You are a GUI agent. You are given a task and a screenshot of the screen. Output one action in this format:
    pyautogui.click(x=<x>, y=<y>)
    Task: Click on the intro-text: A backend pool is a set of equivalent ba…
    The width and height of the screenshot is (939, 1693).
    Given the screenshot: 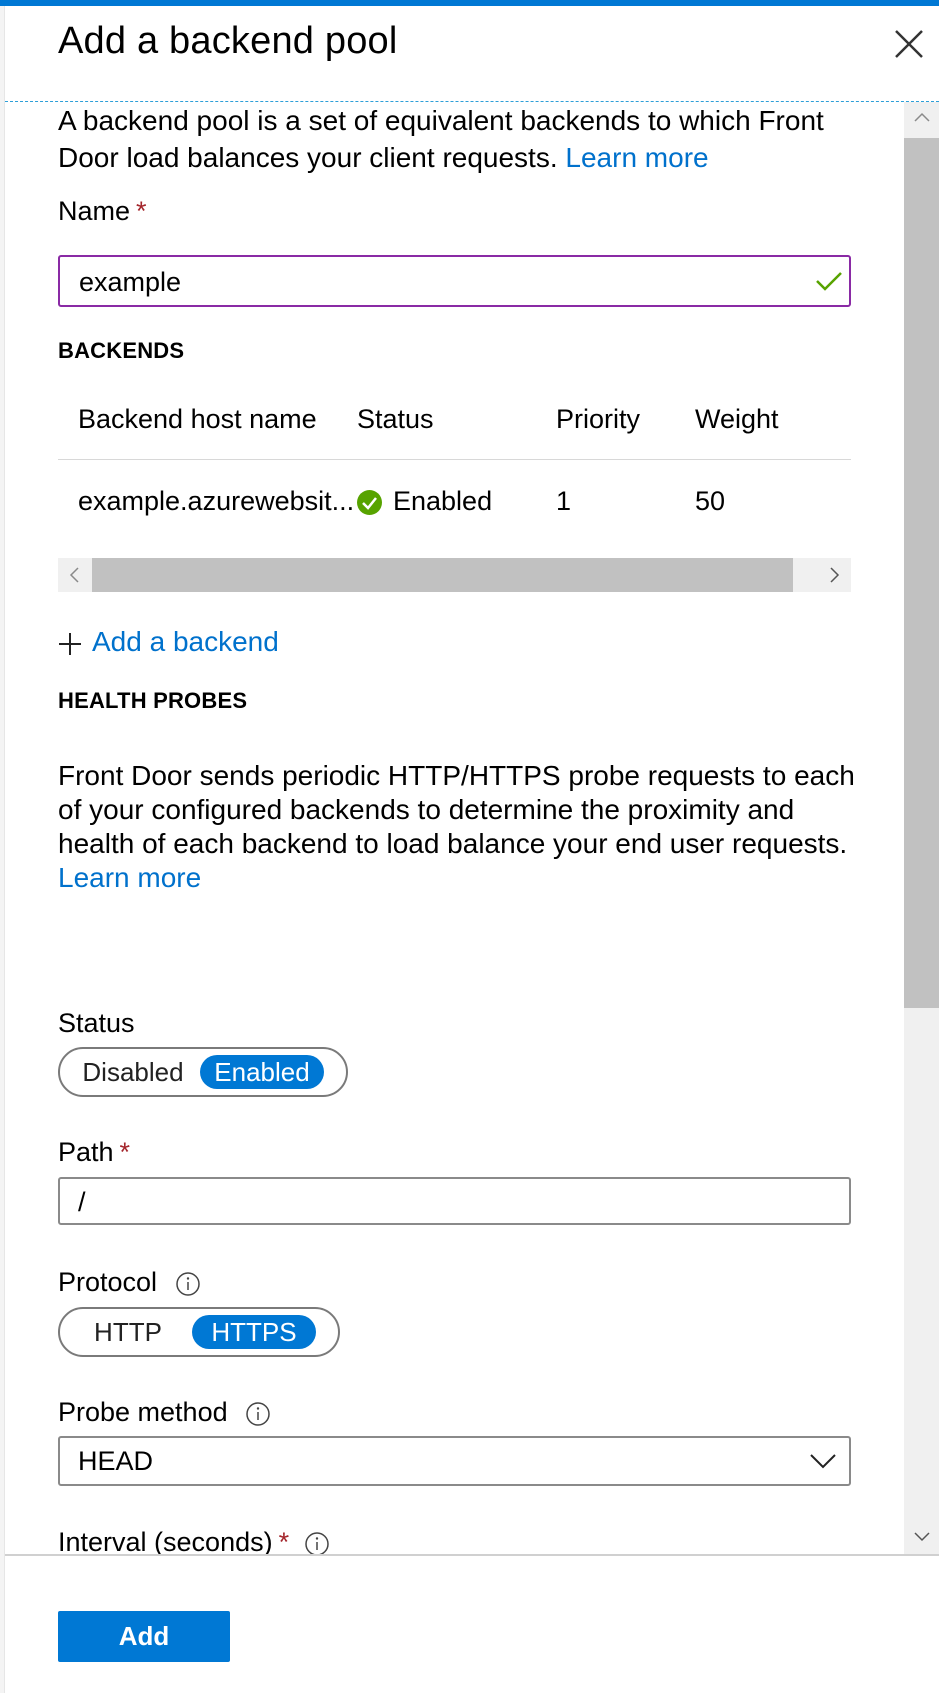 What is the action you would take?
    pyautogui.click(x=441, y=139)
    